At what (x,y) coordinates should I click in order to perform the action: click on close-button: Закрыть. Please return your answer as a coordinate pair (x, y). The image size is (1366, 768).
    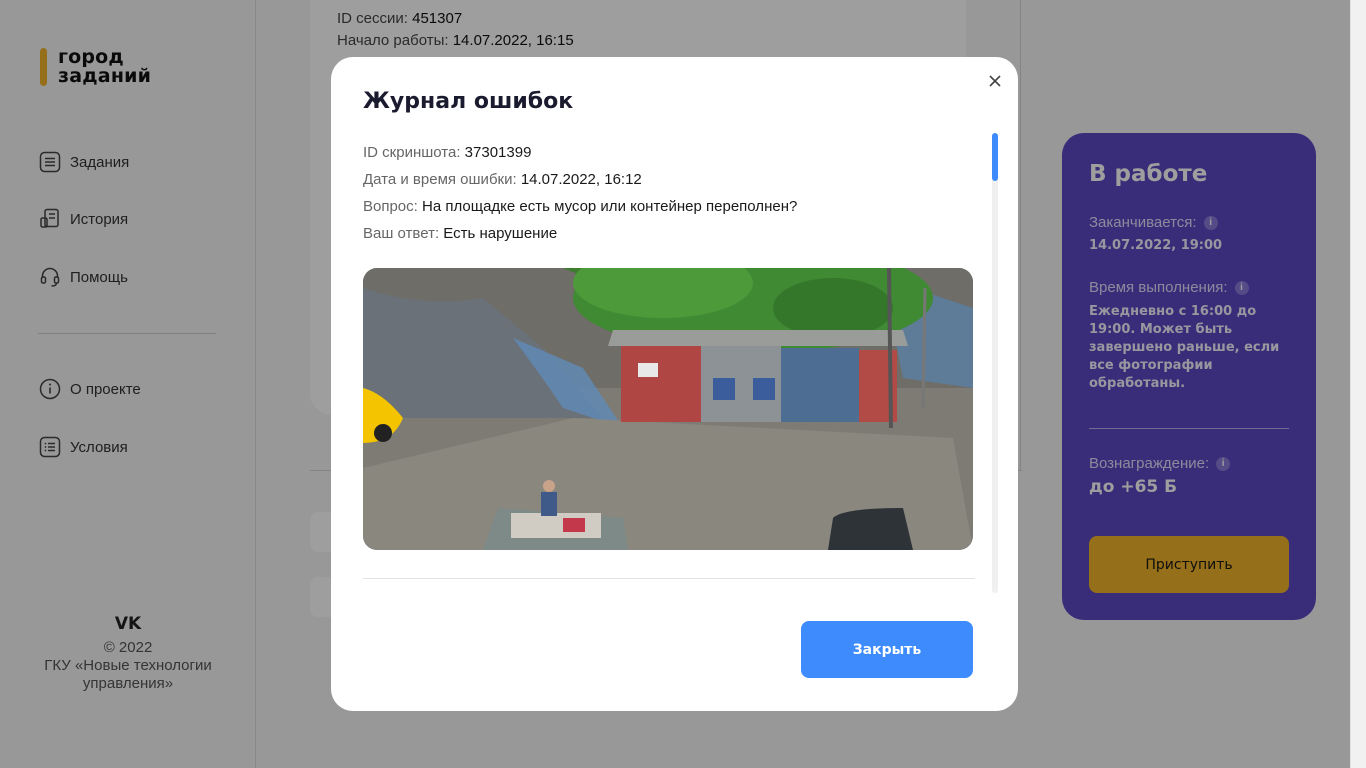
    Looking at the image, I should click on (887, 649).